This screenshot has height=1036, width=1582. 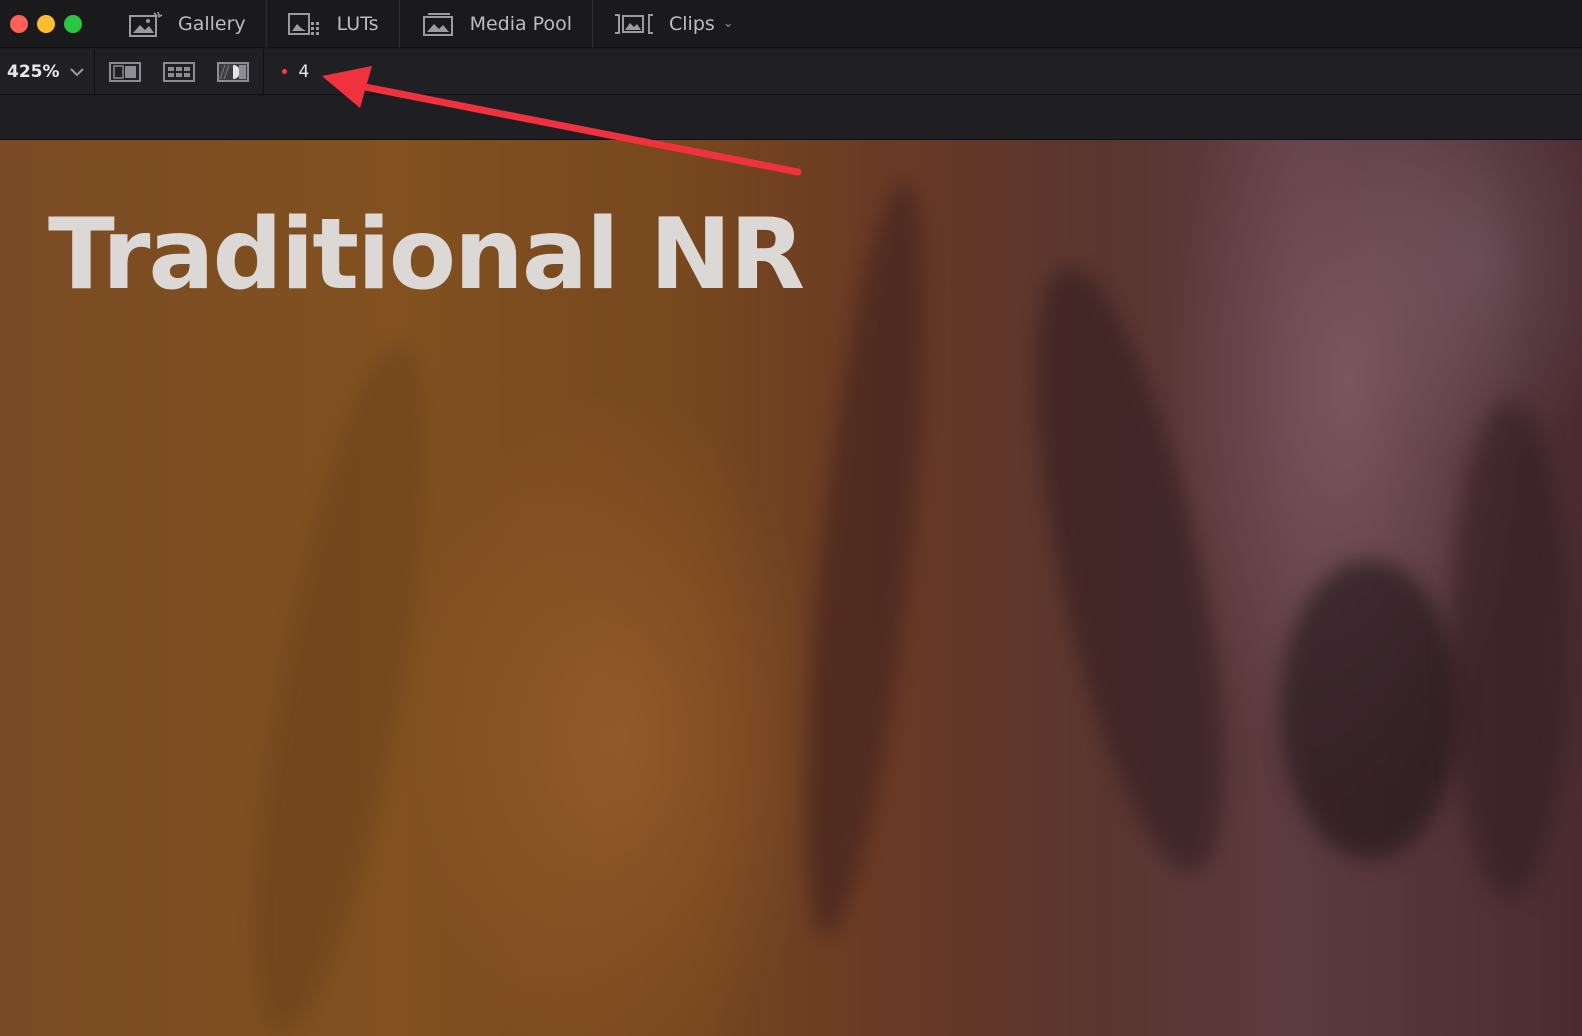 I want to click on grid-view-icon, so click(x=178, y=72).